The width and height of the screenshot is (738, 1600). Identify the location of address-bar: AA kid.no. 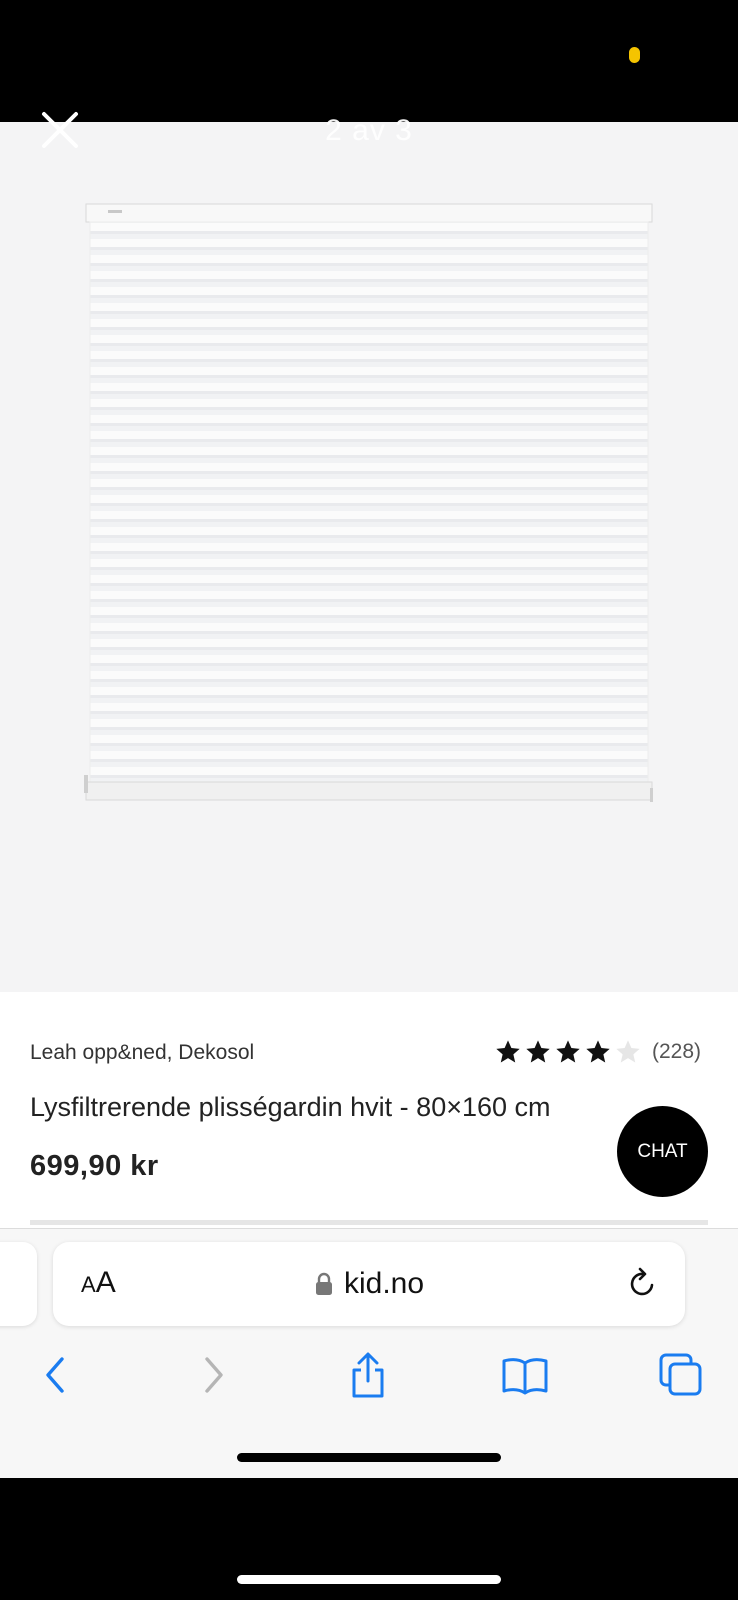
(369, 1284).